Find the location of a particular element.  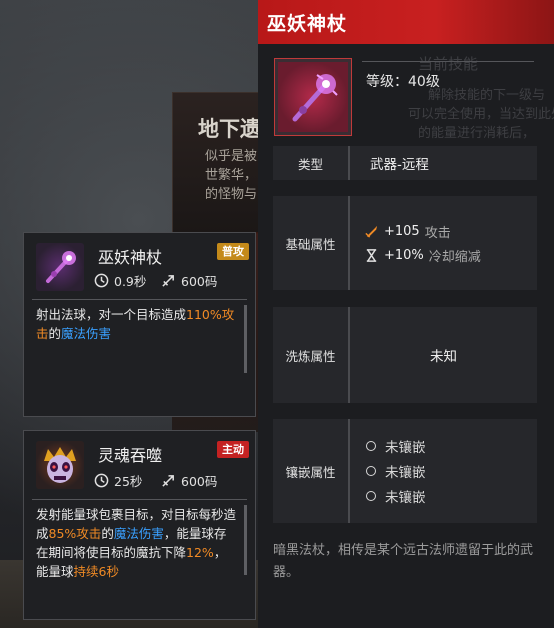

type-row: 类型 武器-远程 is located at coordinates (405, 163).